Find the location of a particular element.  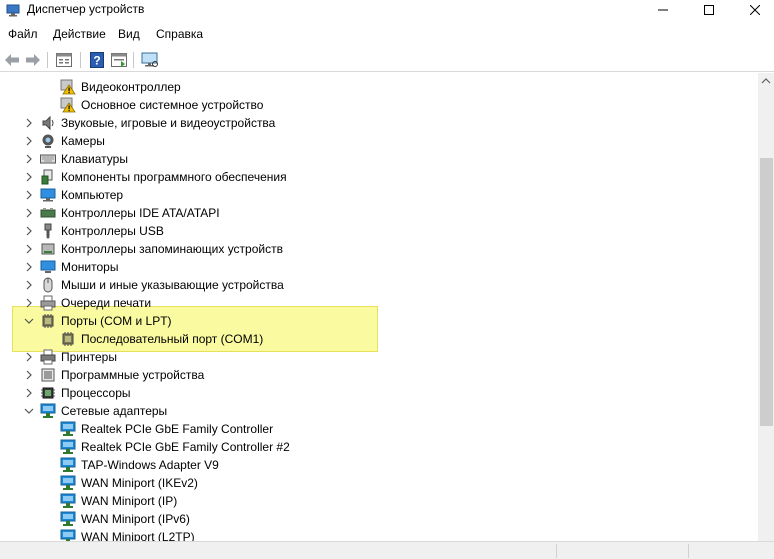

tree-row: Компоненты программного обеспечения is located at coordinates (156, 177).